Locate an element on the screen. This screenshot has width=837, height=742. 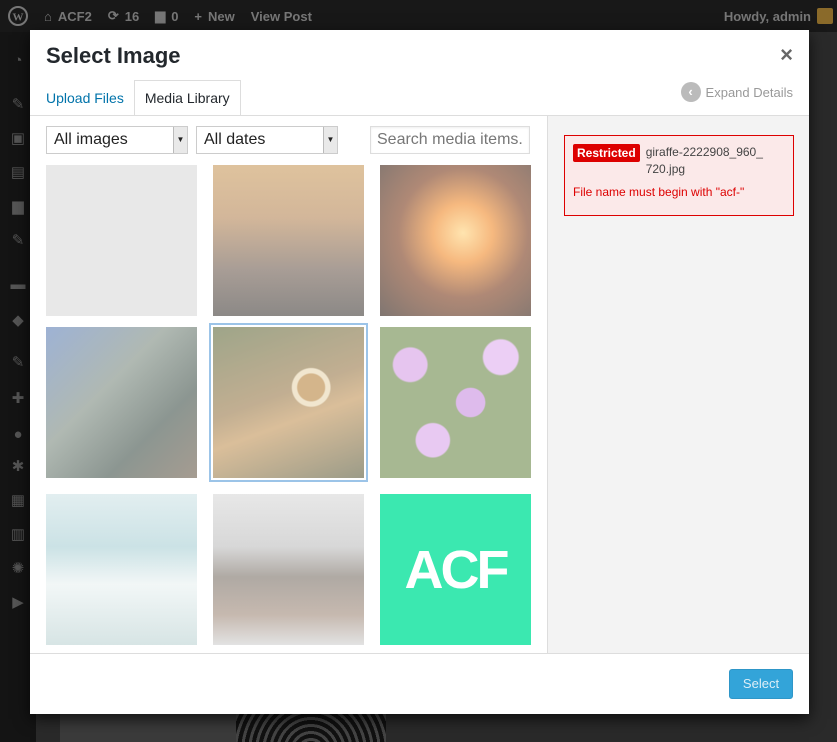
tab-media-library: Media Library is located at coordinates (187, 98).